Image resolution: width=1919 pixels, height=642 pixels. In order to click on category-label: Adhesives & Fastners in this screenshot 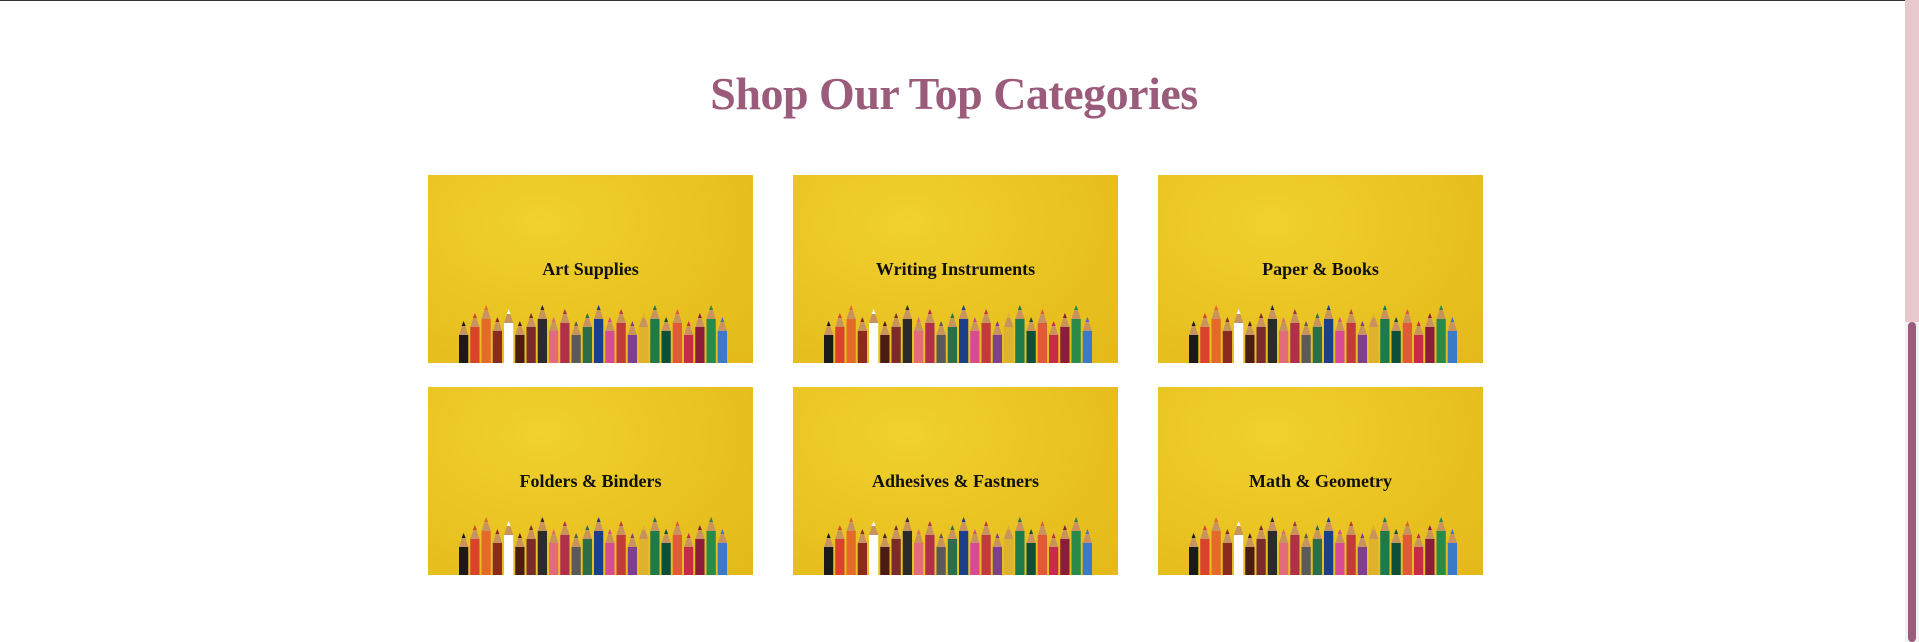, I will do `click(955, 481)`.